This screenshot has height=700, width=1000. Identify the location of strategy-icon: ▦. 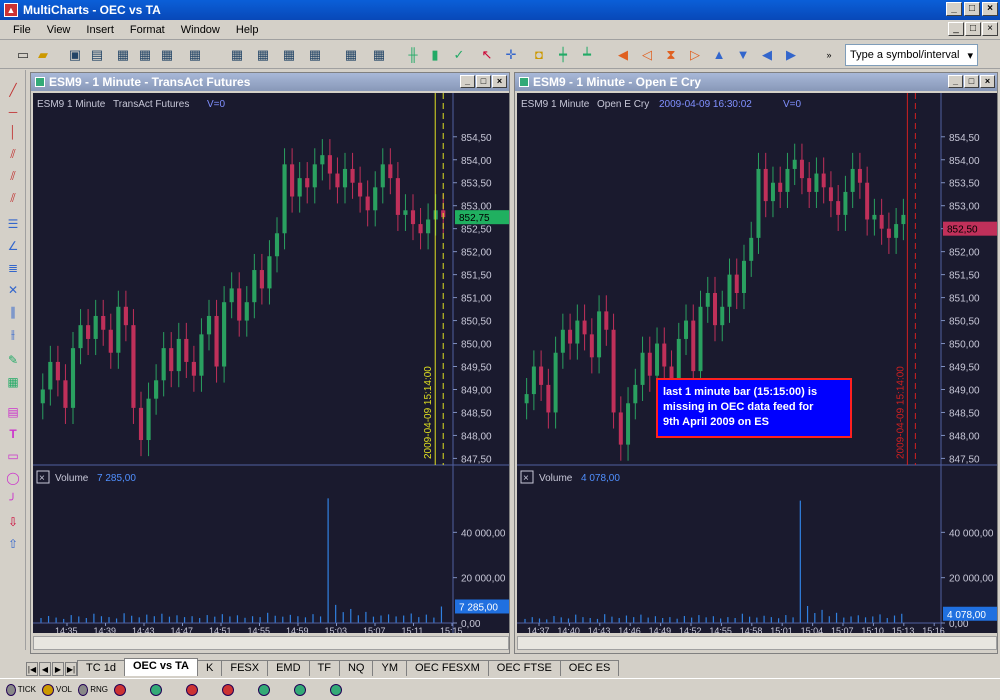
(315, 55).